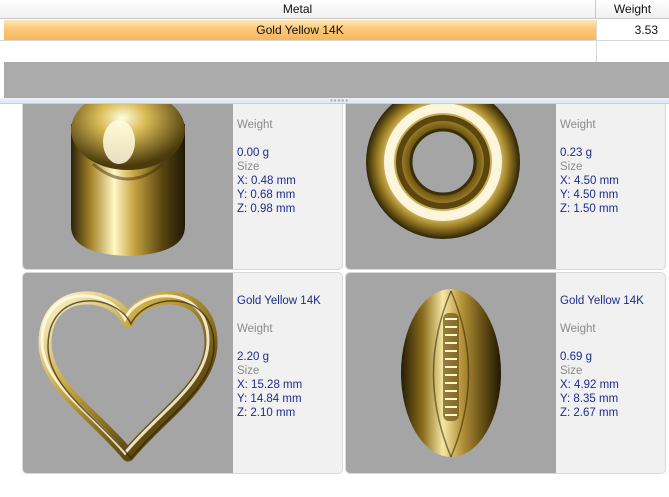 The image size is (669, 497). I want to click on size-z: Z: 2.10 mm, so click(266, 413).